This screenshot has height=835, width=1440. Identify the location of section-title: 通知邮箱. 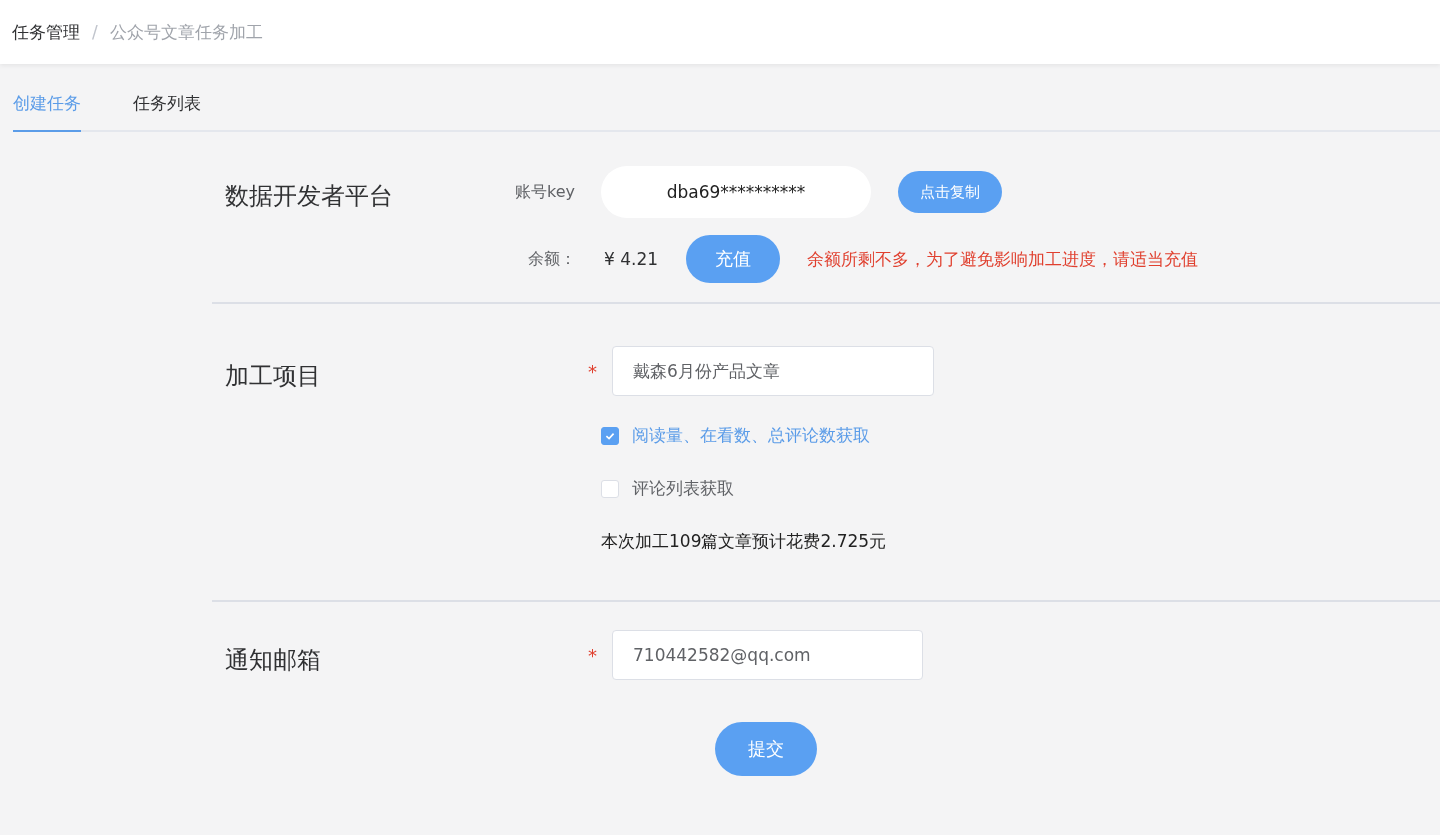
(273, 660).